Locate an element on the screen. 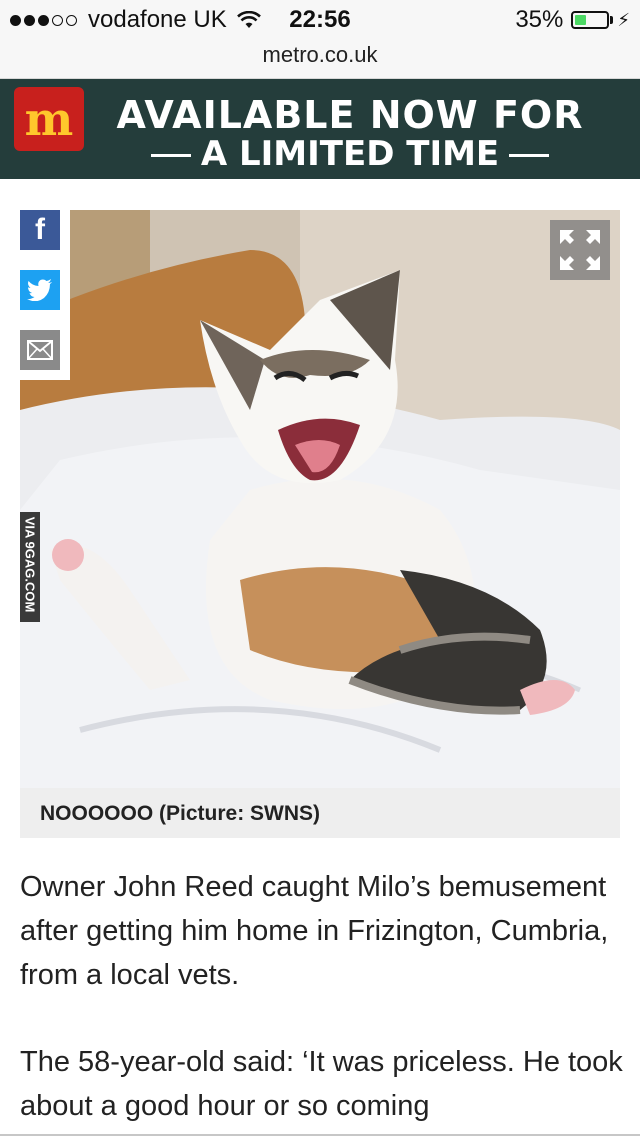 The image size is (640, 1136). photo-caption: NOOOOOO (Picture: SWNS) is located at coordinates (180, 813).